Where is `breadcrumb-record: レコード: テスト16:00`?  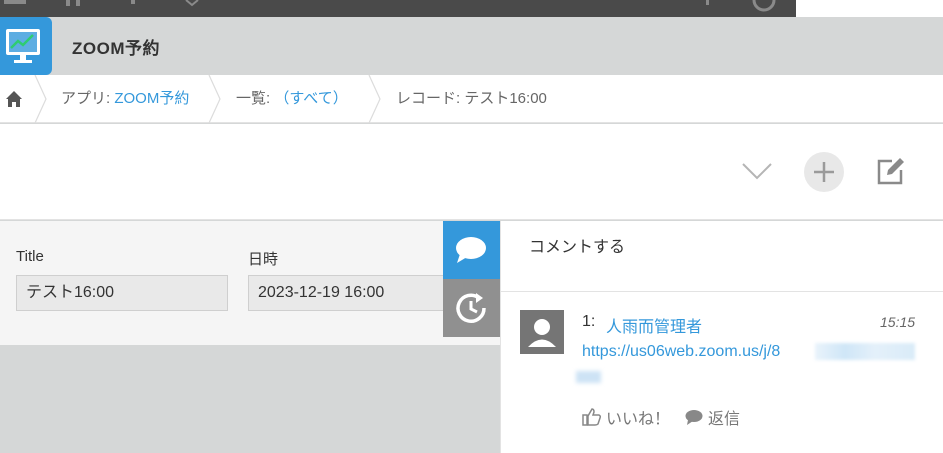 breadcrumb-record: レコード: テスト16:00 is located at coordinates (471, 98).